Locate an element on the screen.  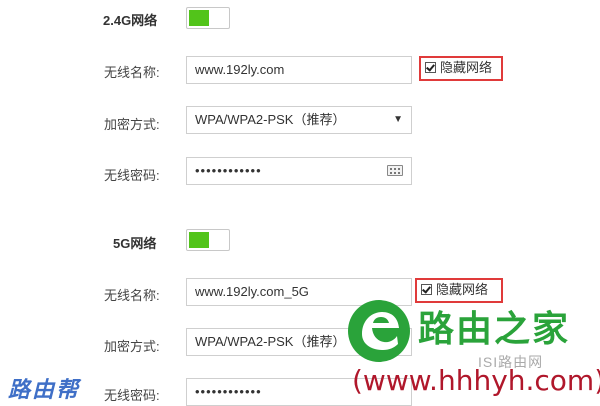
ssid-label-5g: 无线名称: is located at coordinates (132, 295).